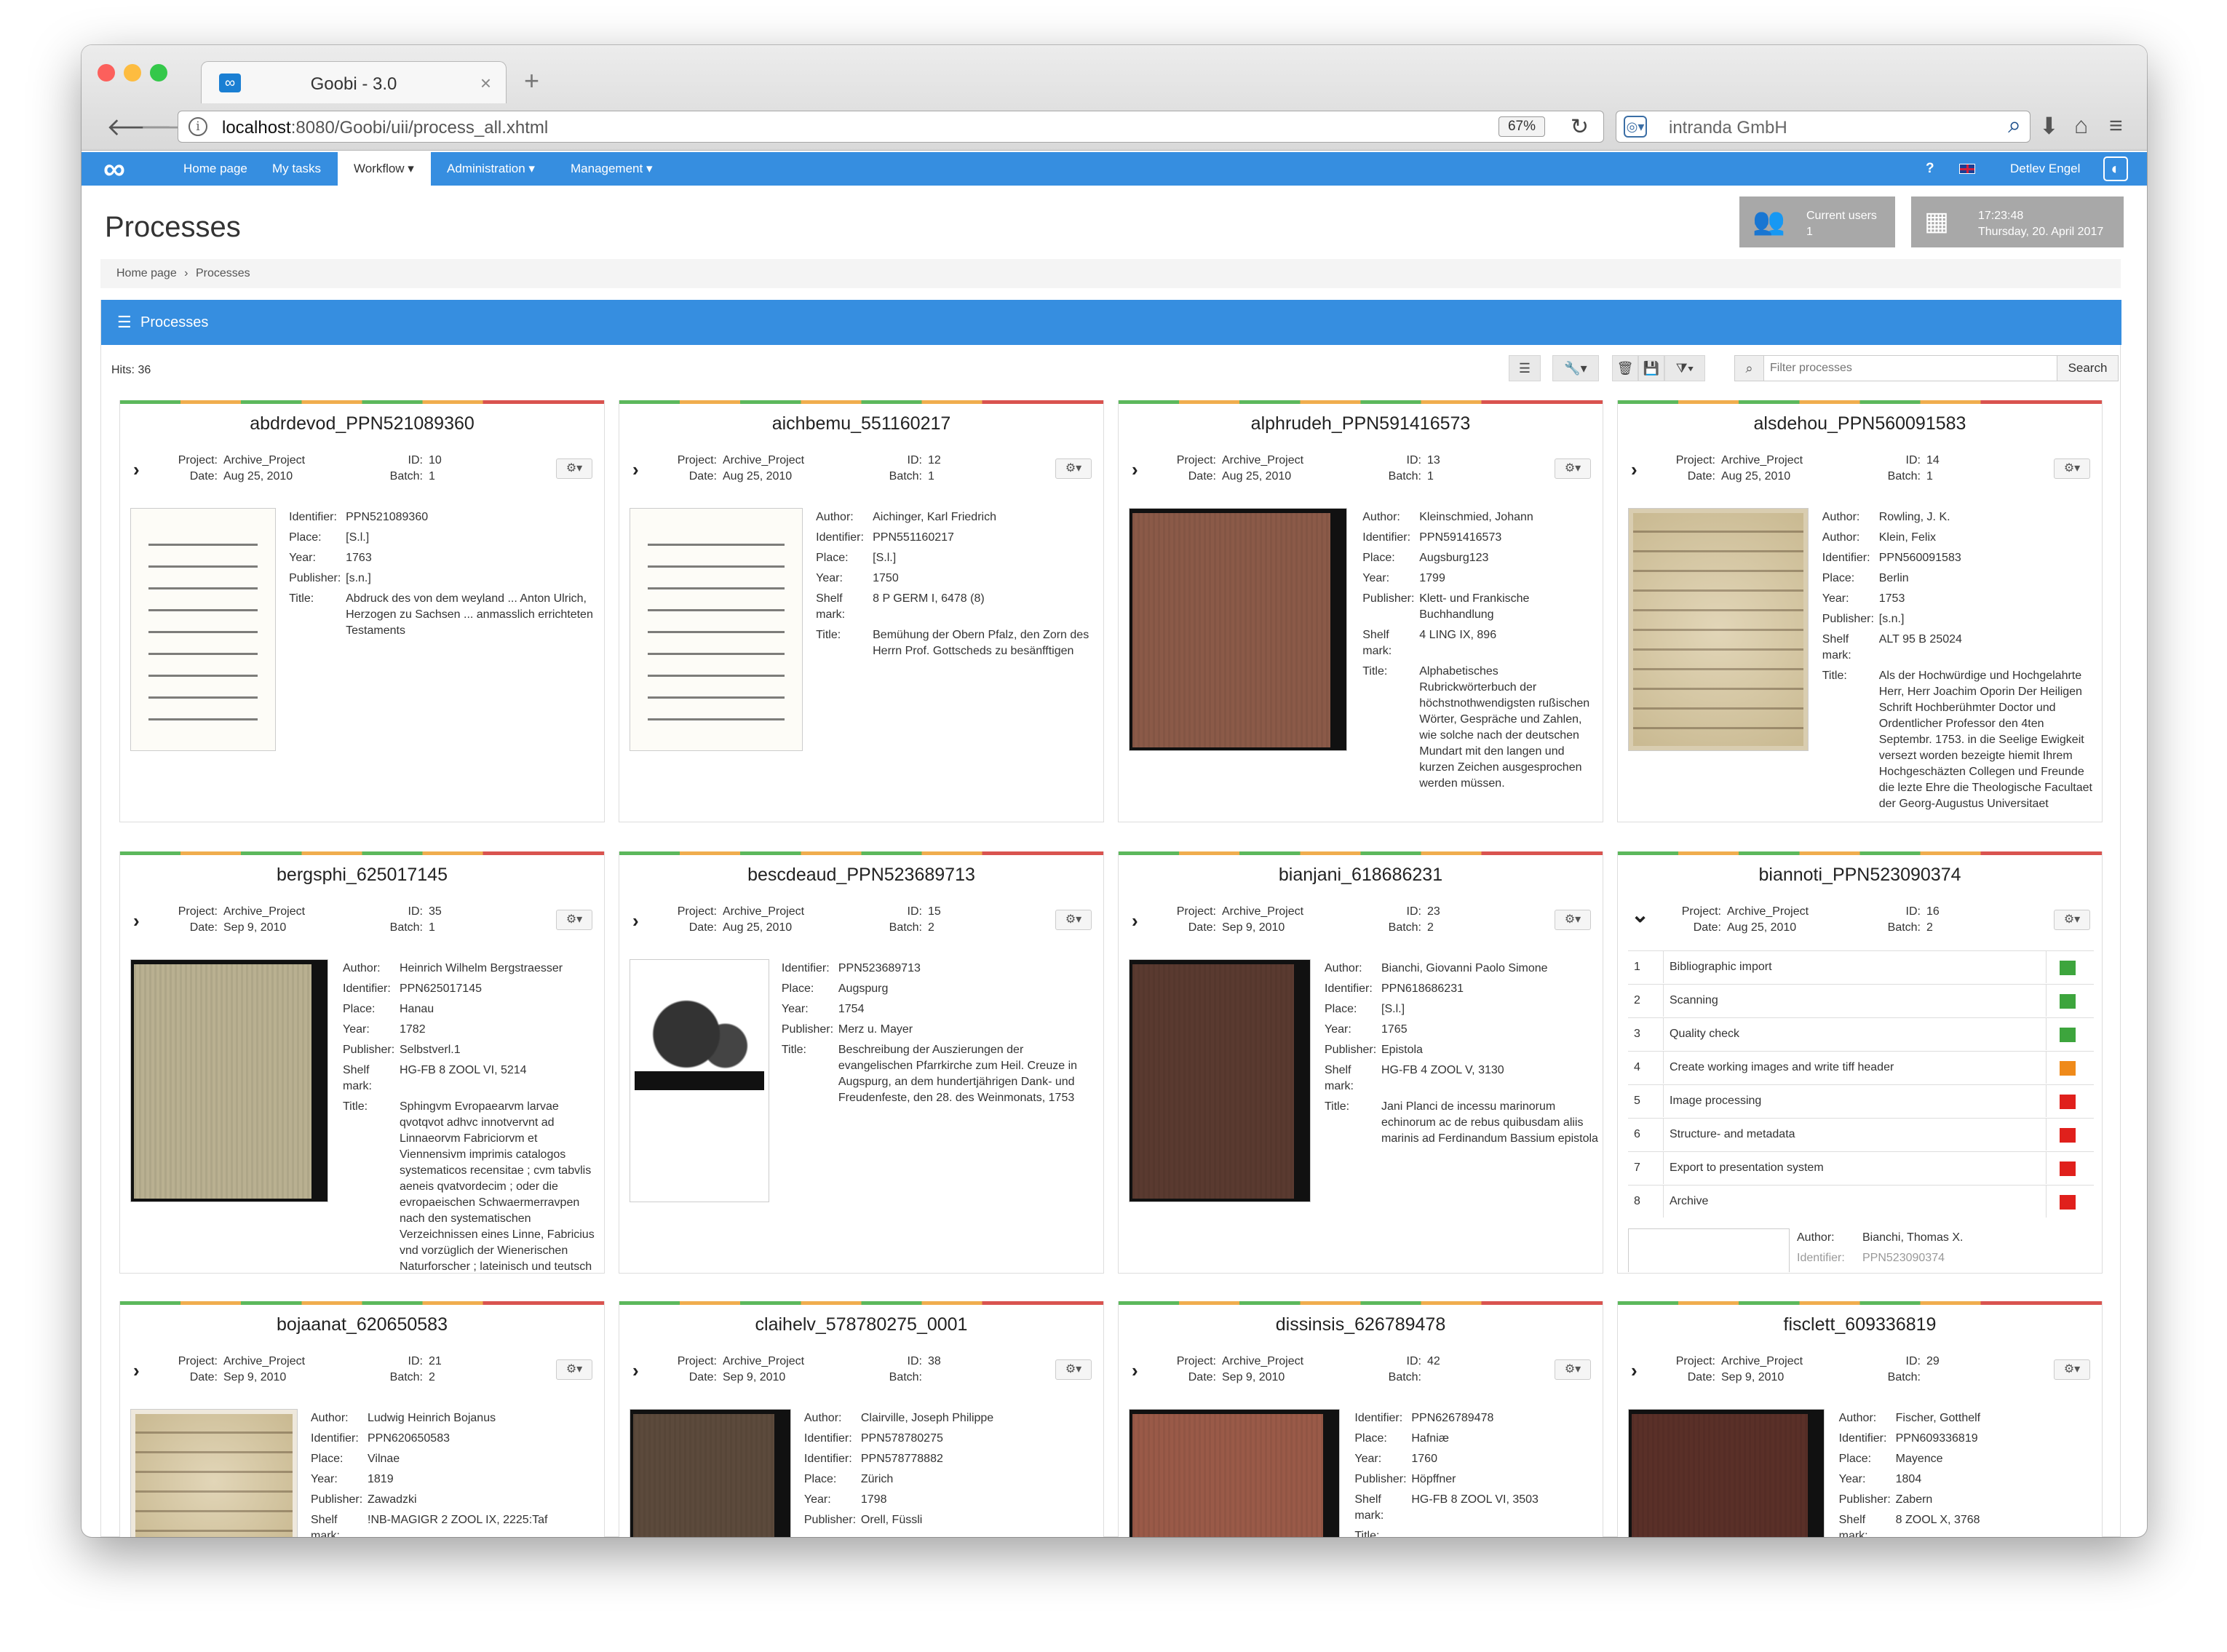 The image size is (2227, 1652). Describe the element at coordinates (1860, 875) in the screenshot. I see `process-title: biannoti_PPN523090374` at that location.